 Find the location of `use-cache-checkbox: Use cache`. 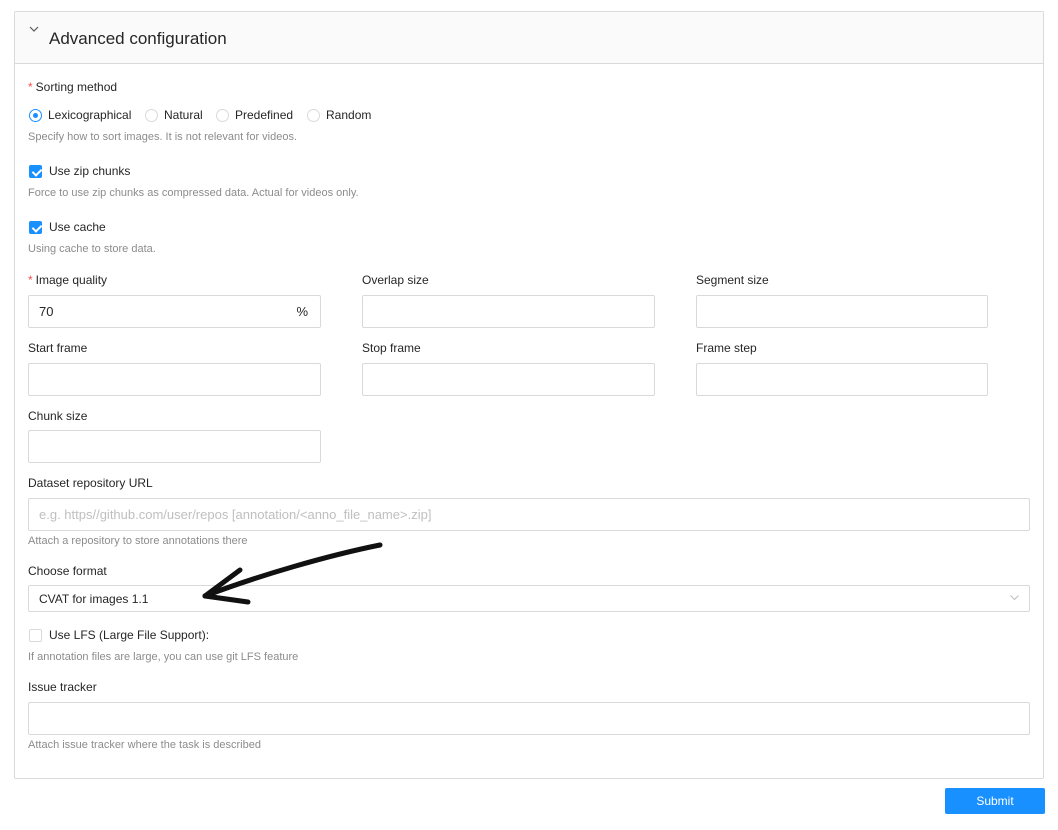

use-cache-checkbox: Use cache is located at coordinates (67, 227).